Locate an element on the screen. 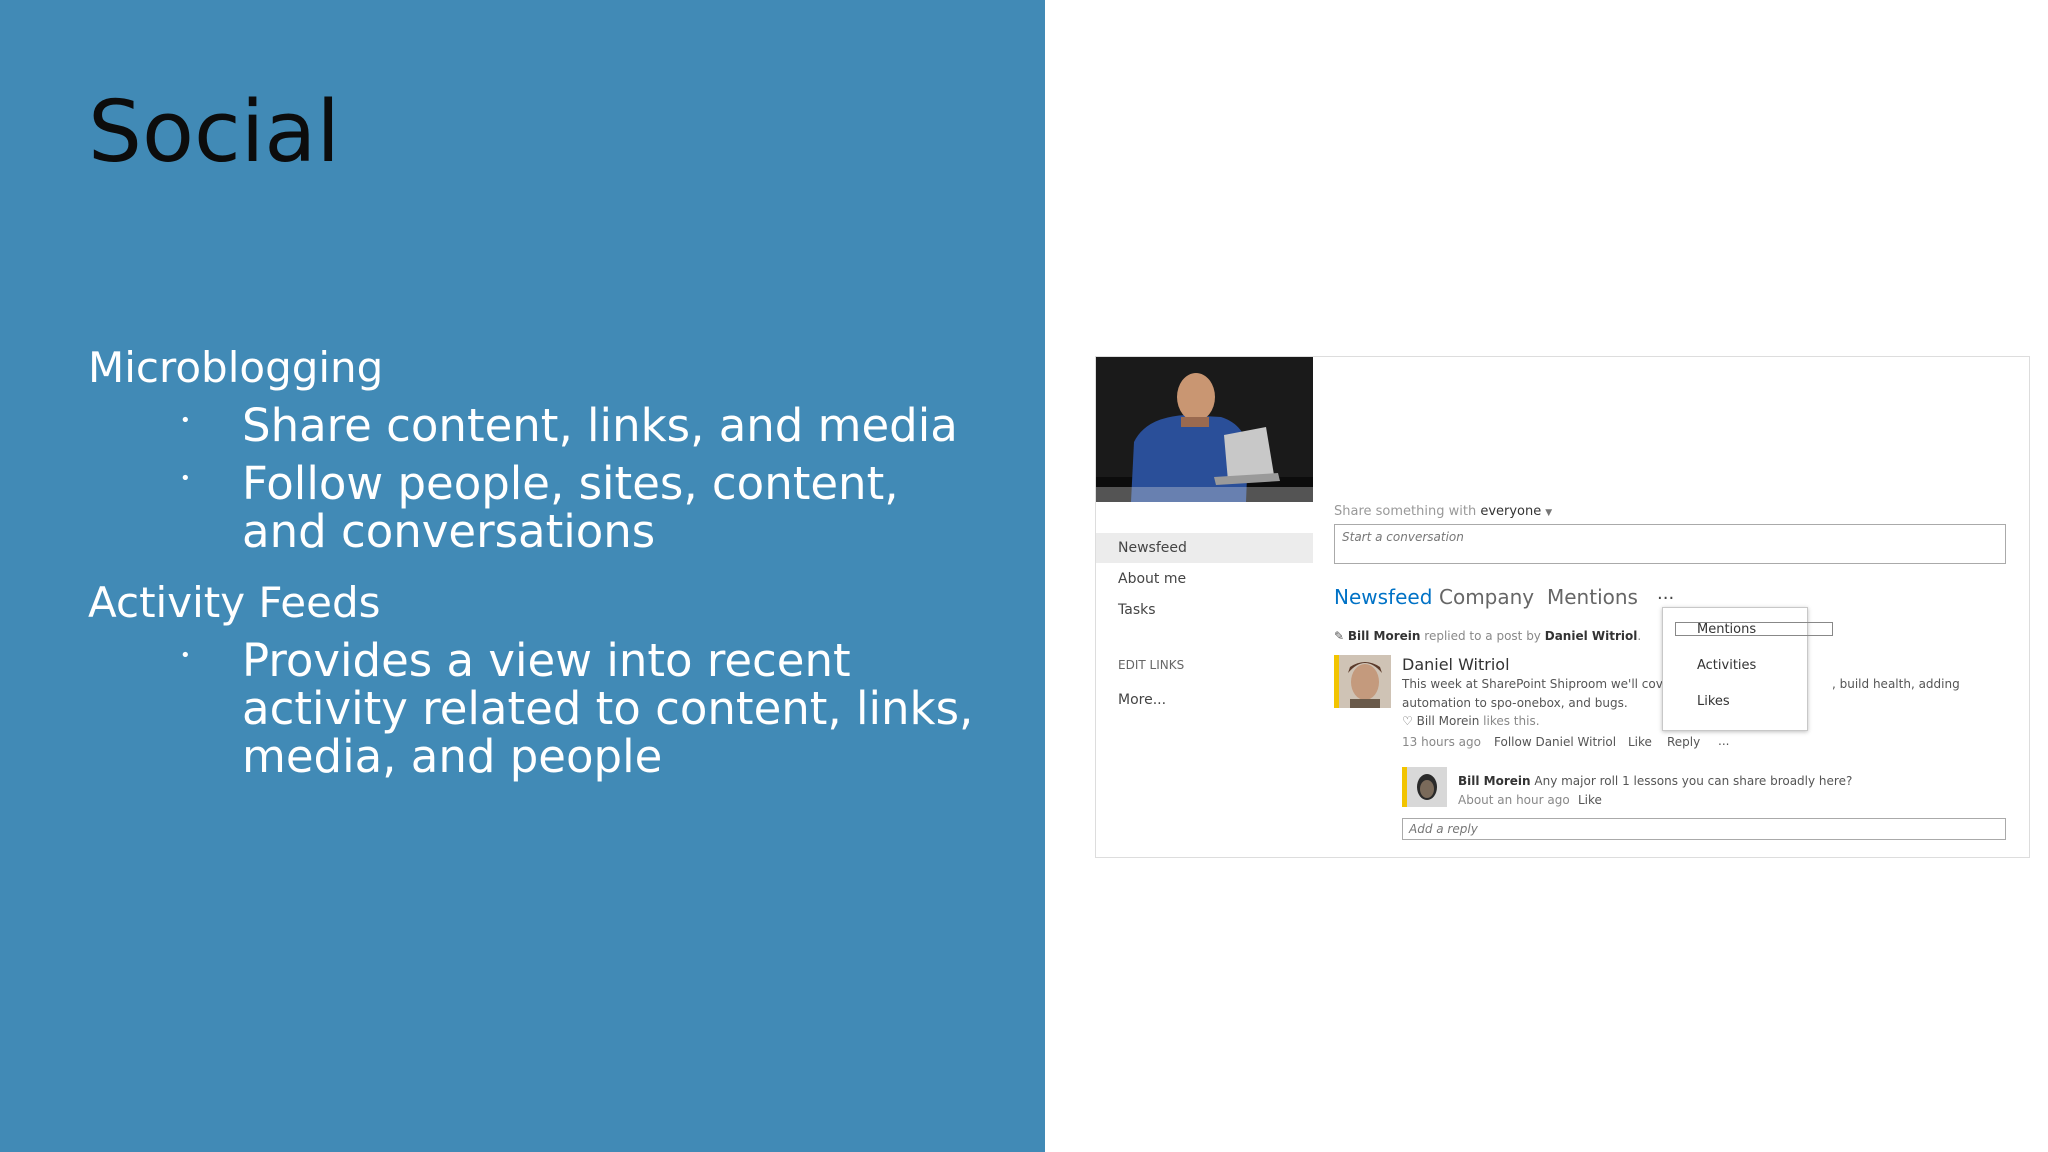 Image resolution: width=2048 pixels, height=1152 pixels. chevron-down-icon: ▼ is located at coordinates (1548, 513).